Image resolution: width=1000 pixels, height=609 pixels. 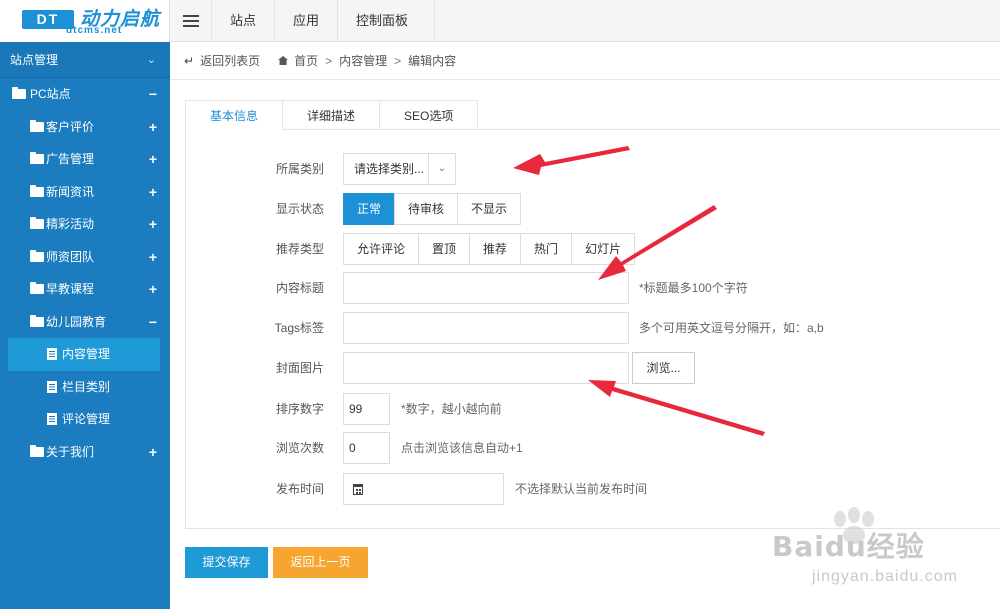 I want to click on title-label: 内容标题, so click(x=299, y=288).